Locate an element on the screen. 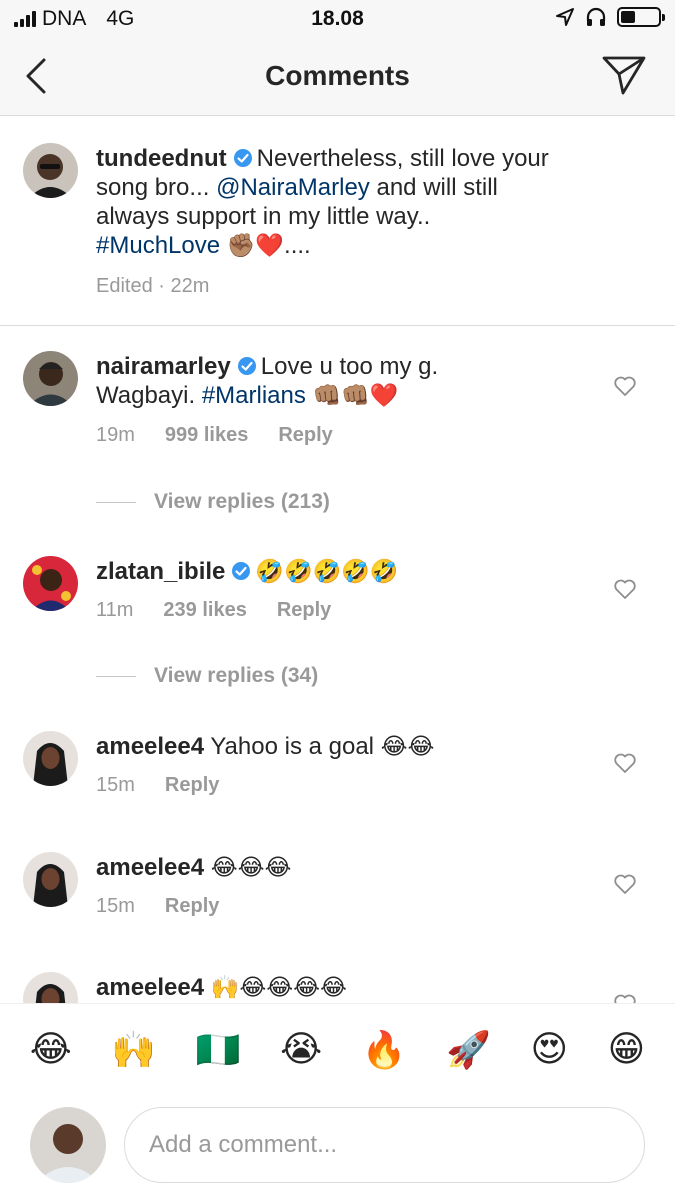 Image resolution: width=675 pixels, height=1200 pixels. comment-text: ameelee4 🙌😂😂😂😂 is located at coordinates (306, 987).